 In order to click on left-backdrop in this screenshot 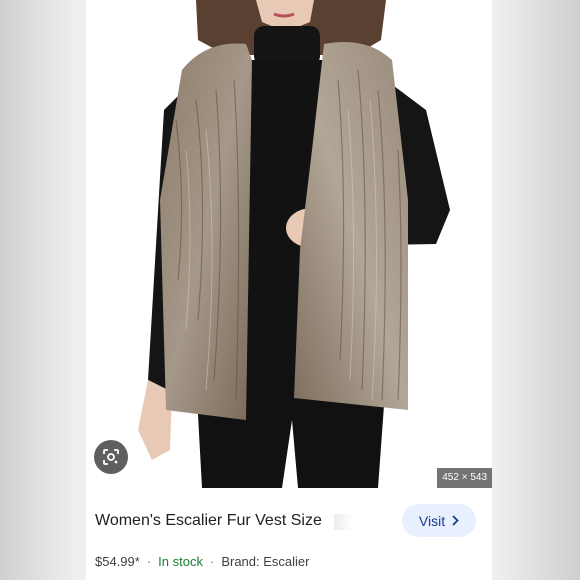, I will do `click(43, 290)`.